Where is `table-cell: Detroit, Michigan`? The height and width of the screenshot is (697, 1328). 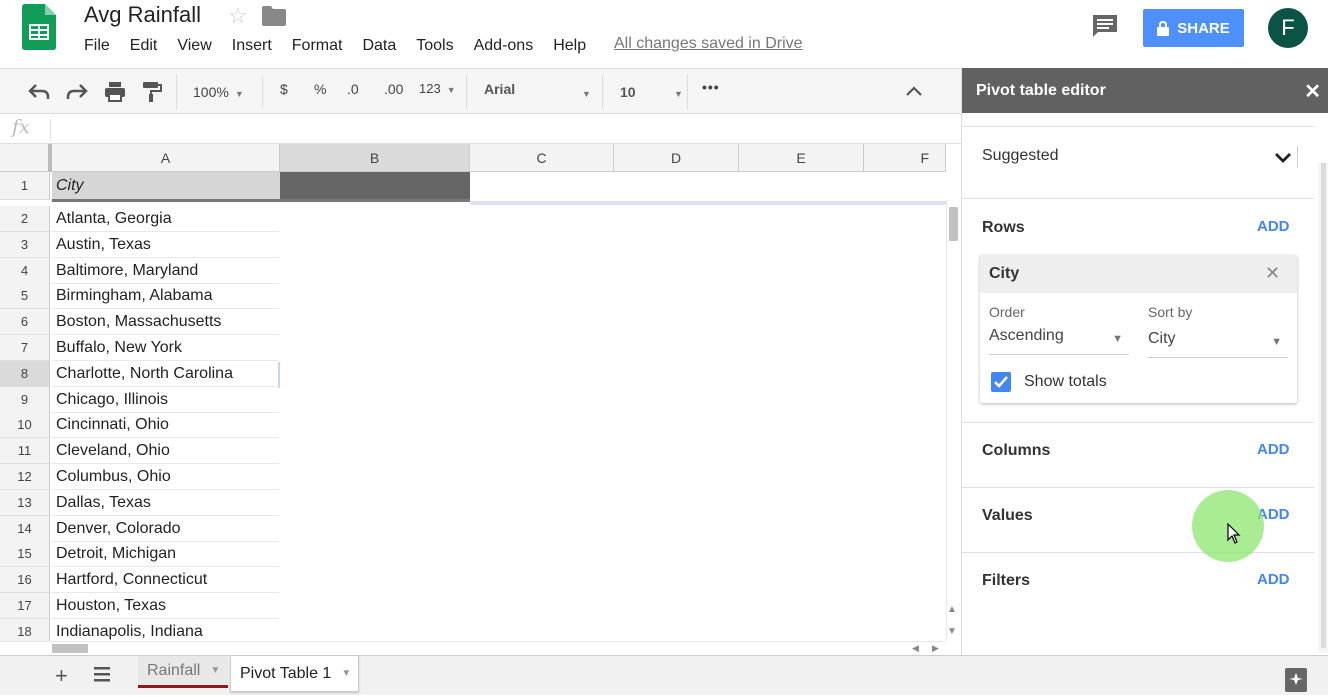
table-cell: Detroit, Michigan is located at coordinates (165, 554).